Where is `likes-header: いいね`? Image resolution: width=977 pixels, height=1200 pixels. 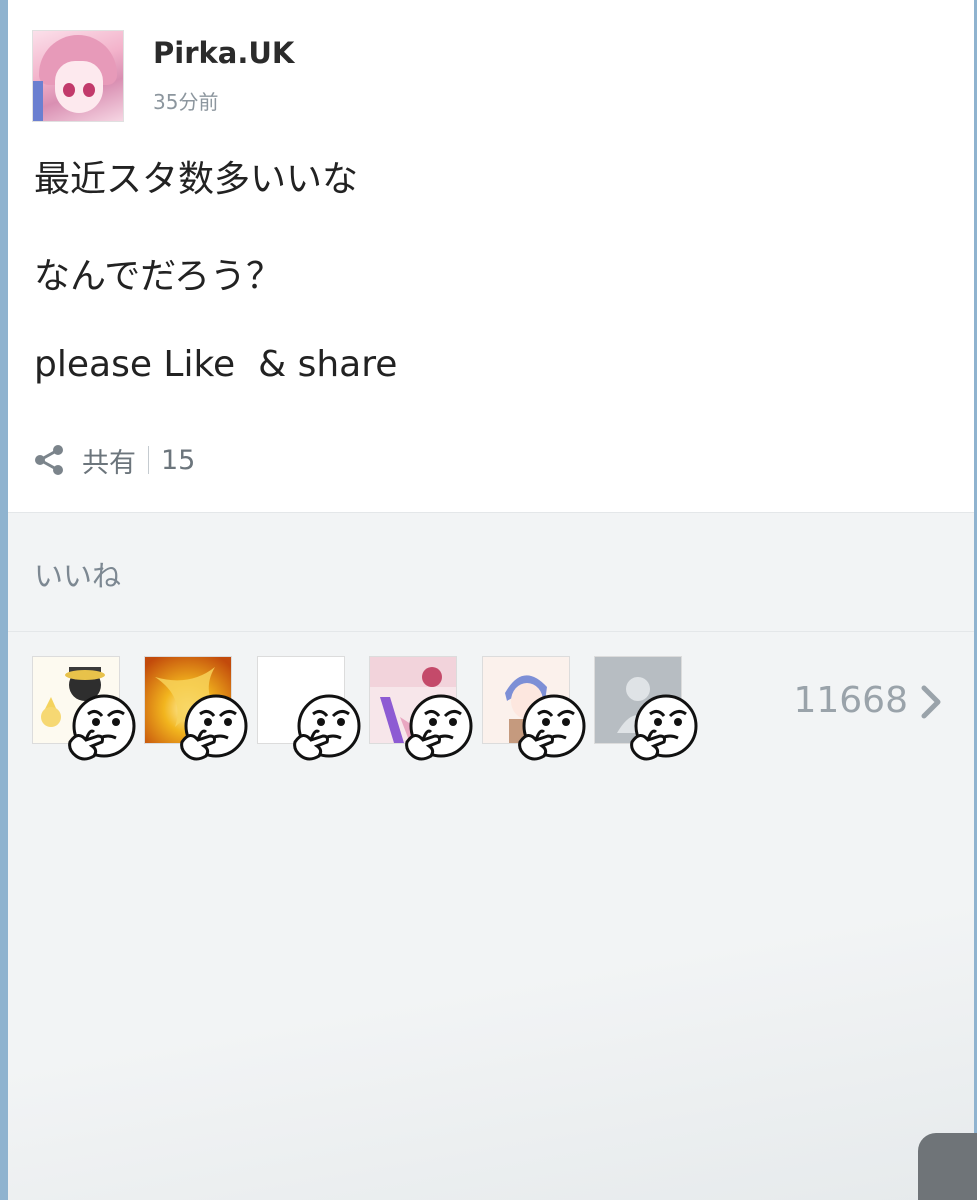
likes-header: いいね is located at coordinates (491, 572).